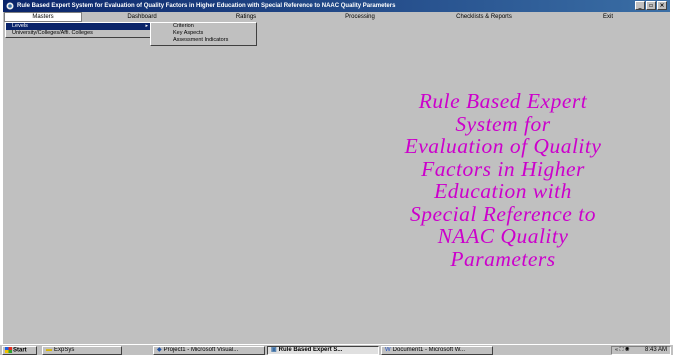 This screenshot has width=673, height=355. Describe the element at coordinates (503, 146) in the screenshot. I see `heading-line: Evaluation of Quality` at that location.